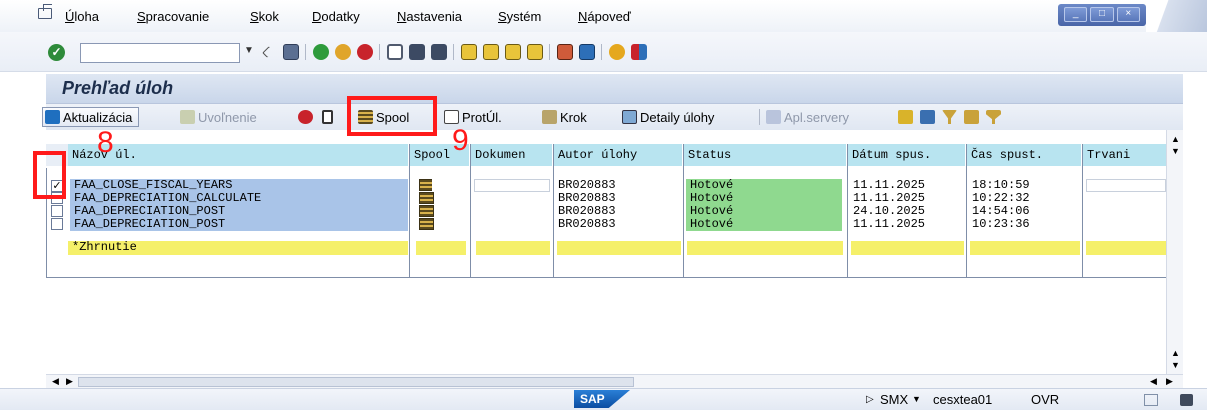  I want to click on step-icon, so click(549, 117).